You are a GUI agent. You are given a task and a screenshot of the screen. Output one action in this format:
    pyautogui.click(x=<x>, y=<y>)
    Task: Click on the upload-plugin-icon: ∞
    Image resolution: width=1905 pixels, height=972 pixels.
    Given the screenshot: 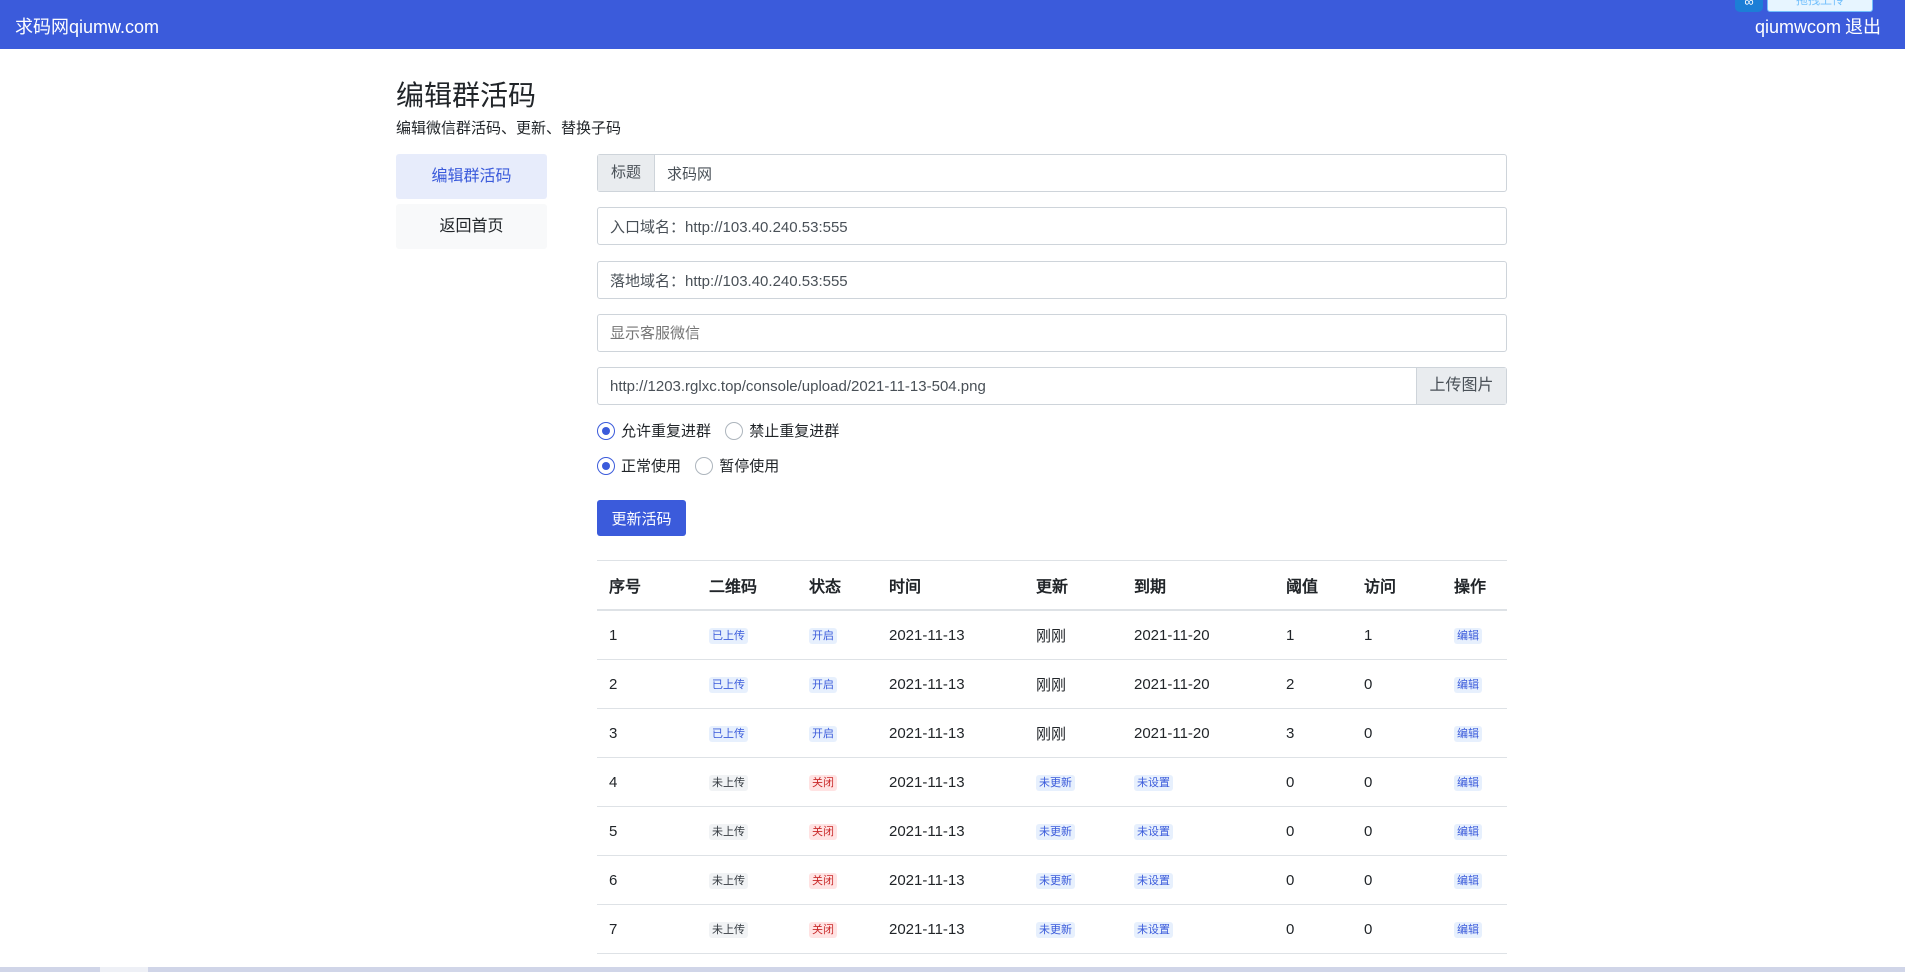 What is the action you would take?
    pyautogui.click(x=1749, y=6)
    